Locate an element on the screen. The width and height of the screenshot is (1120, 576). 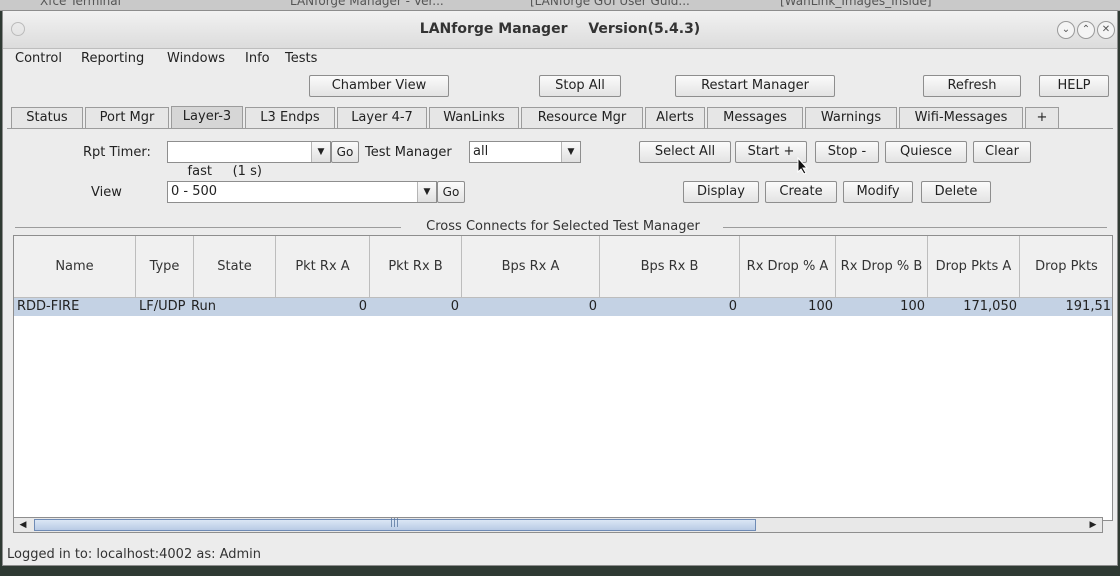
tab-alerts: Alerts is located at coordinates (675, 117).